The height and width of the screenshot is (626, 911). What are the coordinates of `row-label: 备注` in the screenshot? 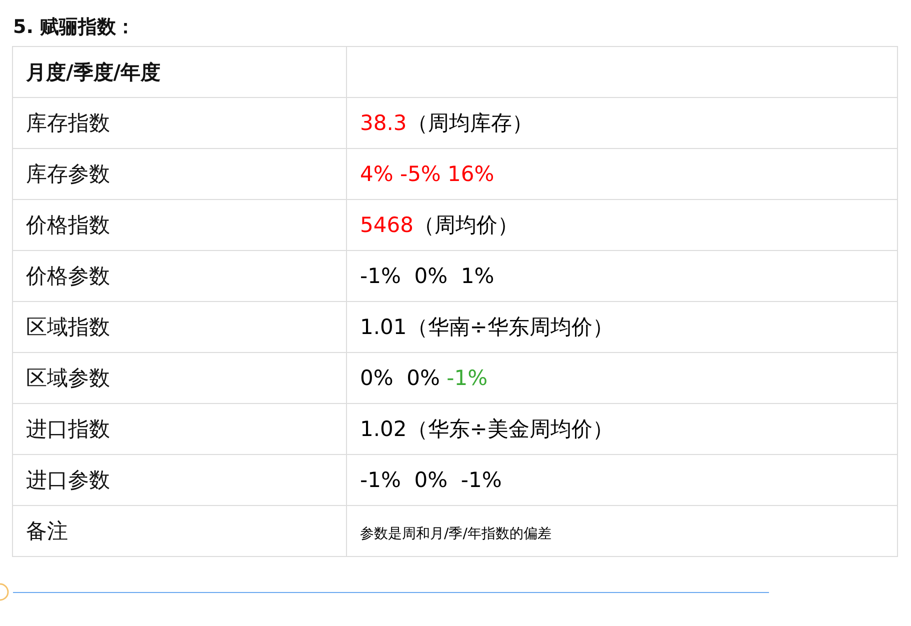 It's located at (47, 531).